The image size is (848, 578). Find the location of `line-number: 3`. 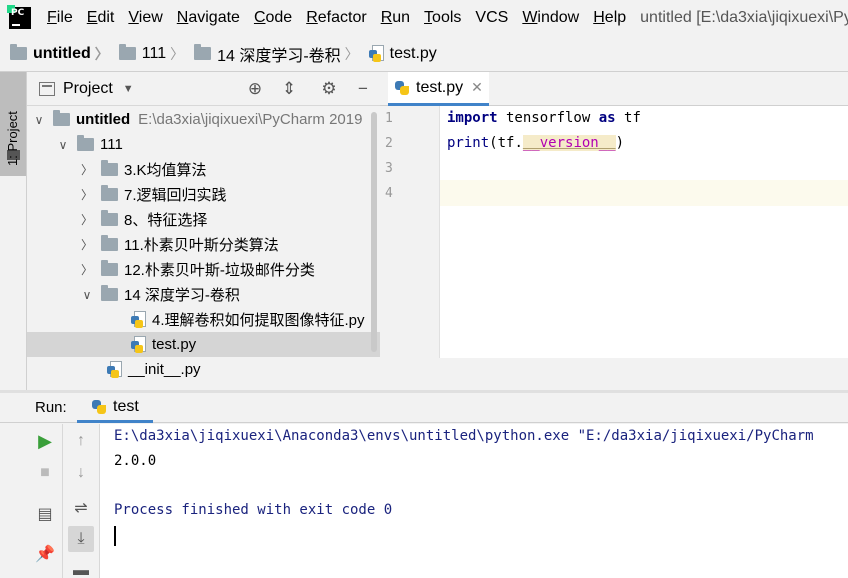

line-number: 3 is located at coordinates (389, 168).